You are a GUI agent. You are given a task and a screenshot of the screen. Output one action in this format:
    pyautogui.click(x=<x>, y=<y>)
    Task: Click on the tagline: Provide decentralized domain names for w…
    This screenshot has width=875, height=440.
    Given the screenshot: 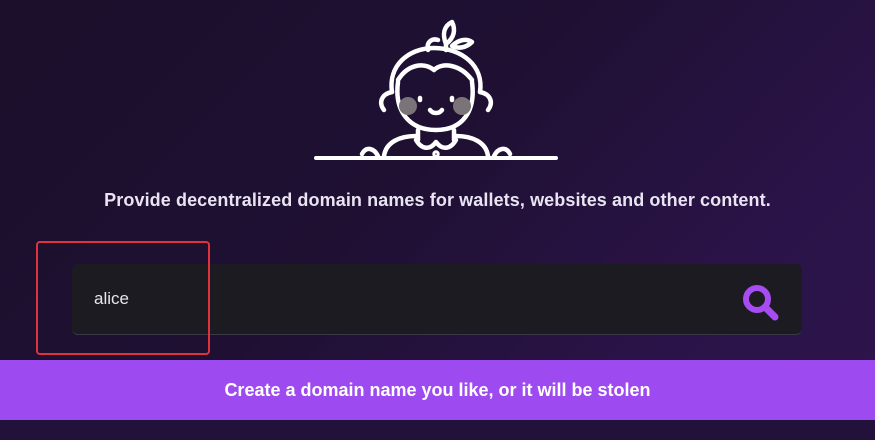 What is the action you would take?
    pyautogui.click(x=437, y=200)
    